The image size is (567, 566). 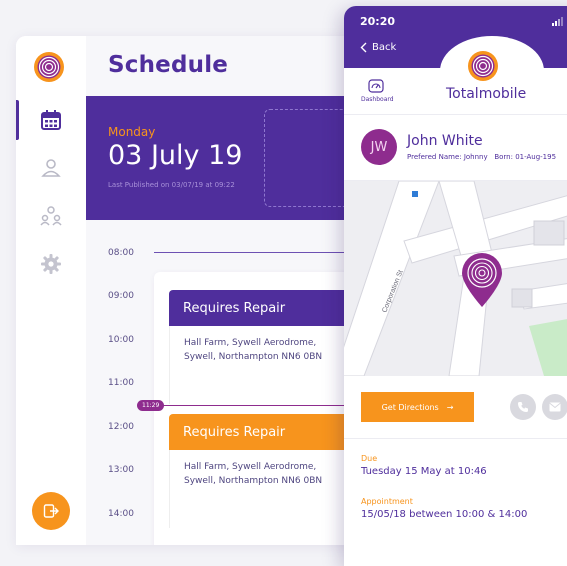 I want to click on birth-date: Born: 01-Aug-195, so click(x=525, y=157).